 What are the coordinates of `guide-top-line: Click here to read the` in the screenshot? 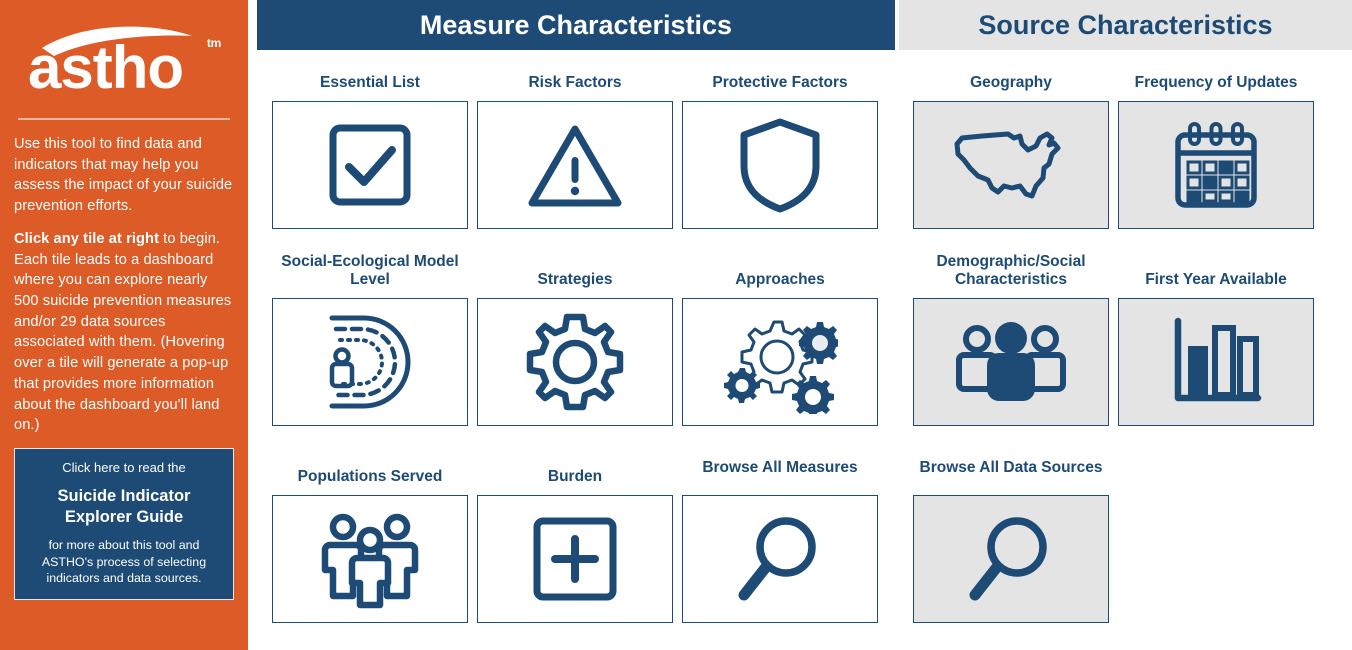 It's located at (124, 468).